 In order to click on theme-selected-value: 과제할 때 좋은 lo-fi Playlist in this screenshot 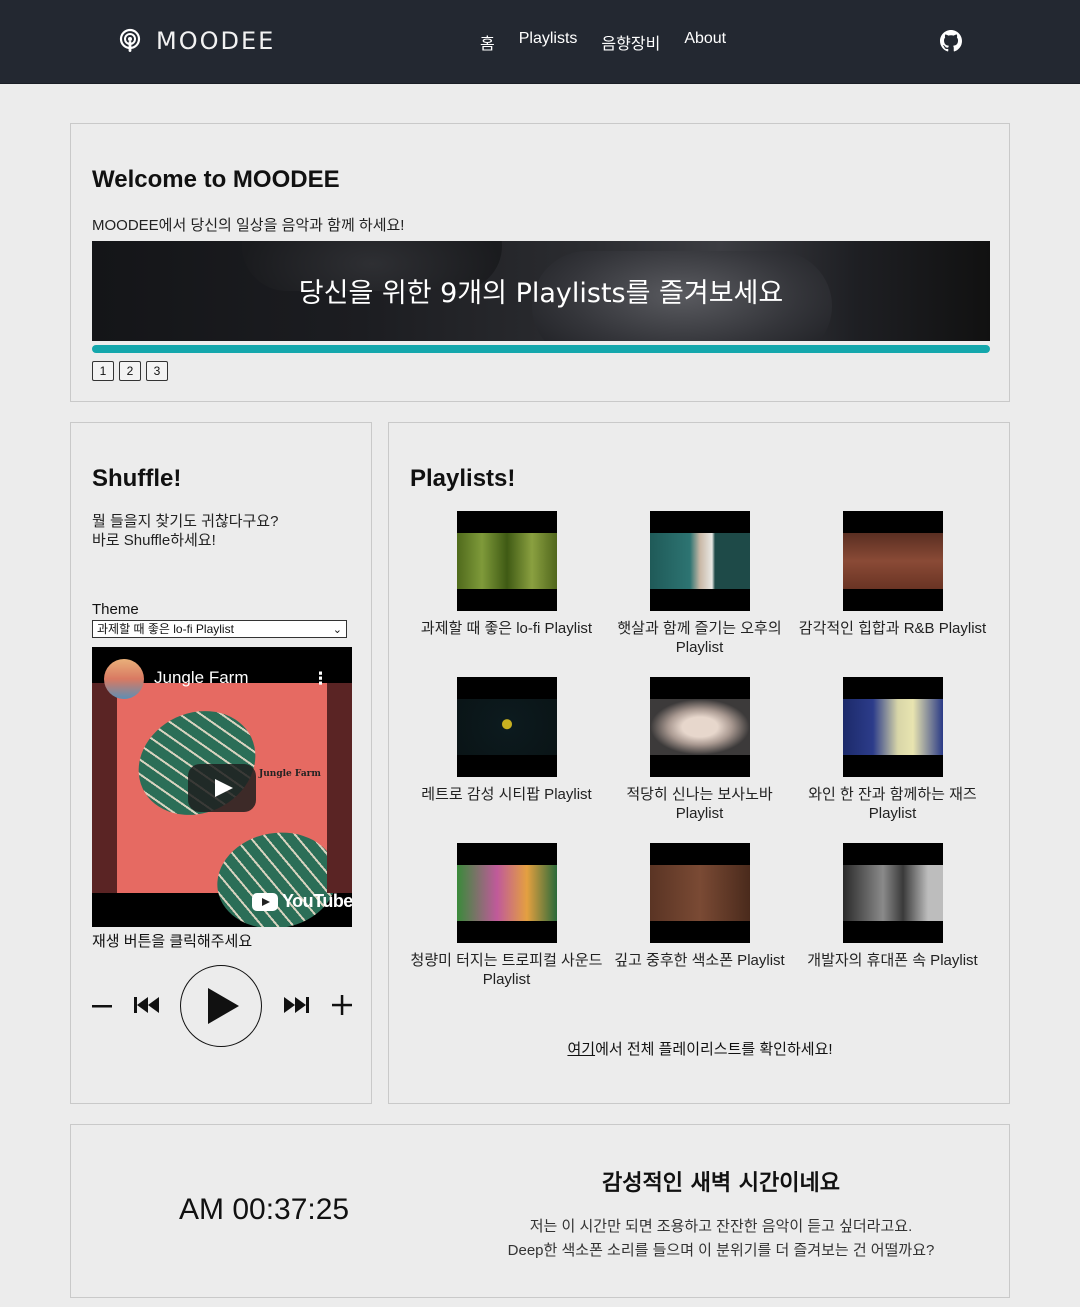, I will do `click(165, 629)`.